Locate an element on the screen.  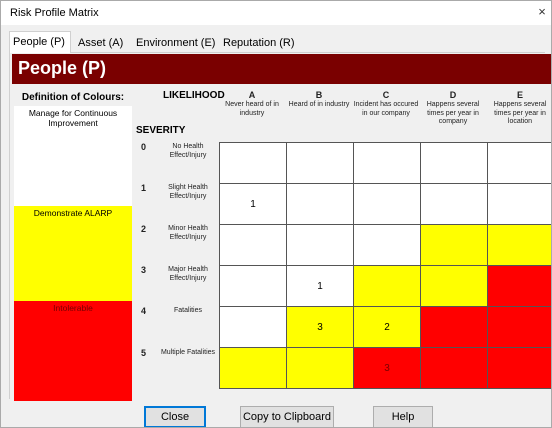
row-text: Slight Health Effect/Injury is located at coordinates (188, 192).